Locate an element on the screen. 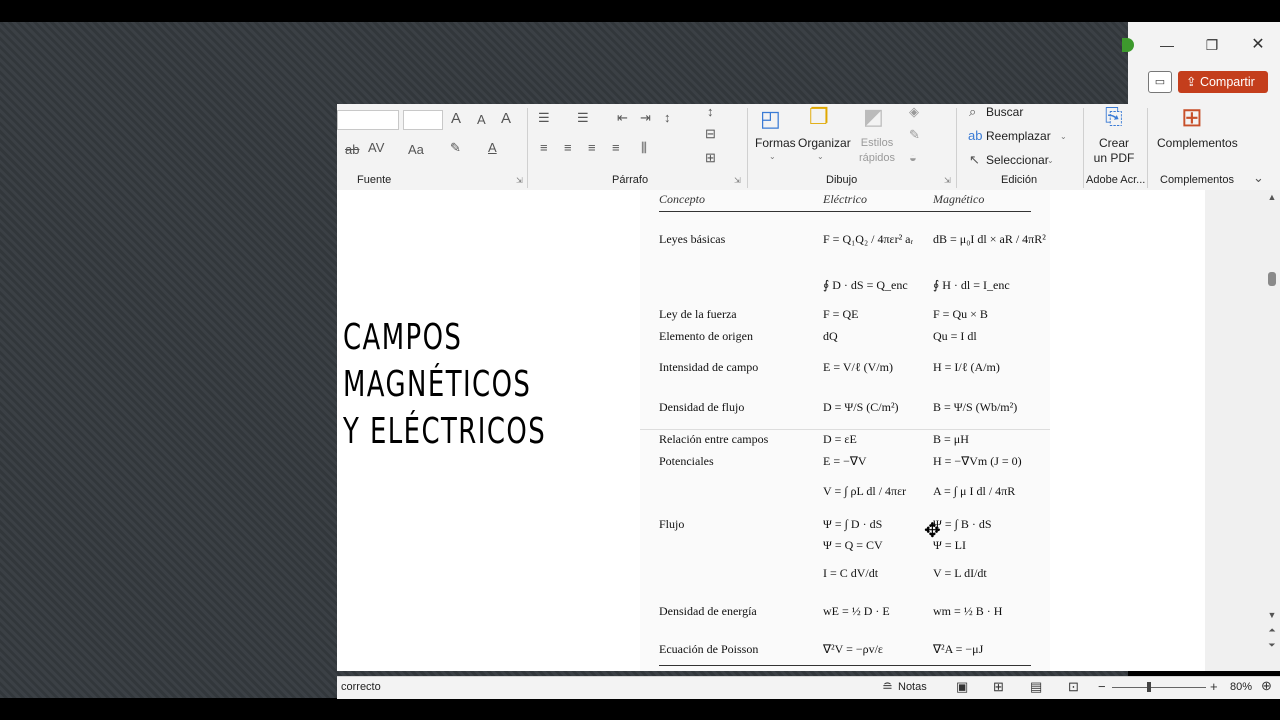  justify-icon: ≡ is located at coordinates (616, 147).